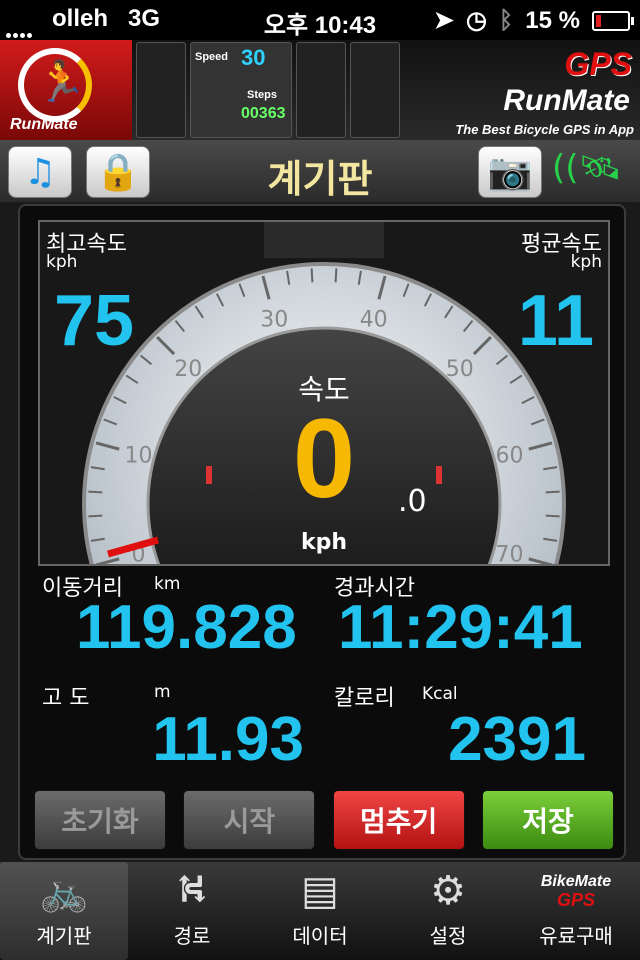  What do you see at coordinates (249, 820) in the screenshot?
I see `start-button: 시작` at bounding box center [249, 820].